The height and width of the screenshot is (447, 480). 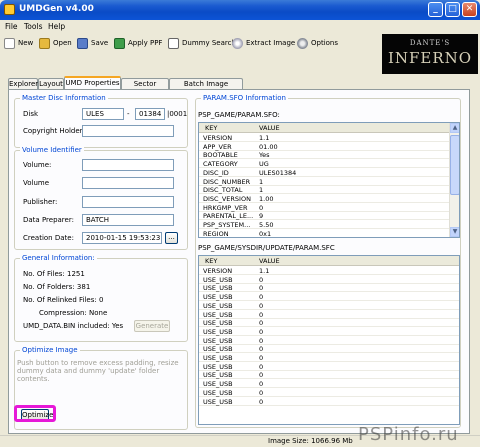 What do you see at coordinates (324, 164) in the screenshot?
I see `table-row: CATEGORY UG` at bounding box center [324, 164].